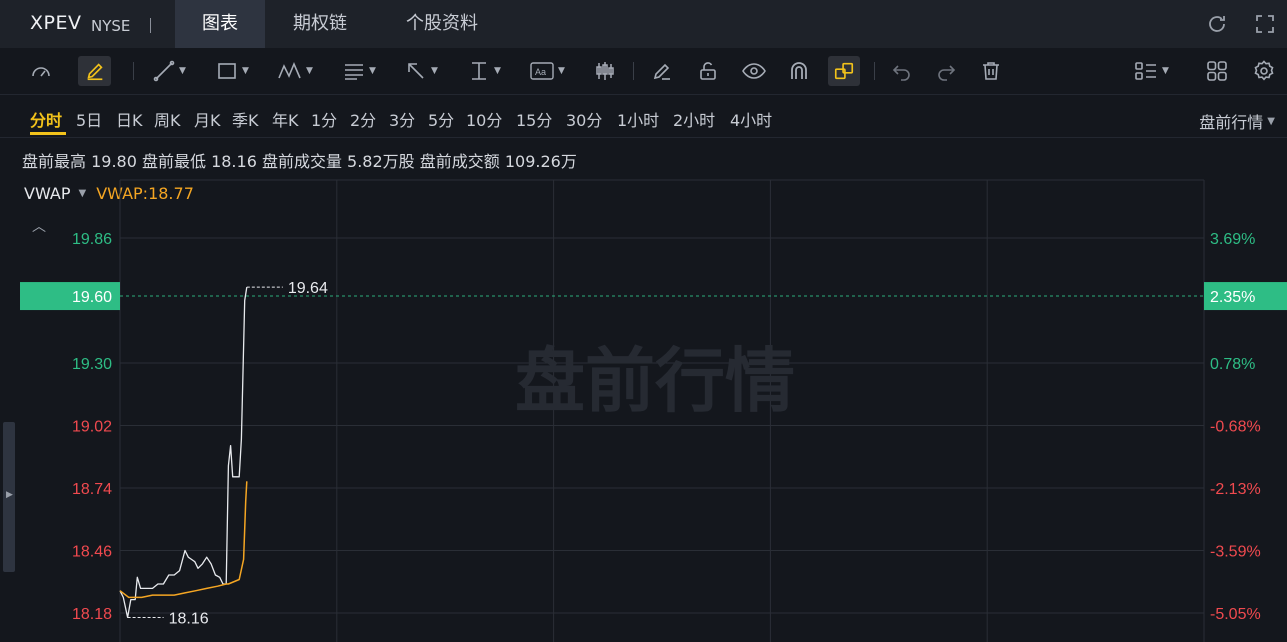  What do you see at coordinates (92, 614) in the screenshot?
I see `y-tick-label-left: 18.18` at bounding box center [92, 614].